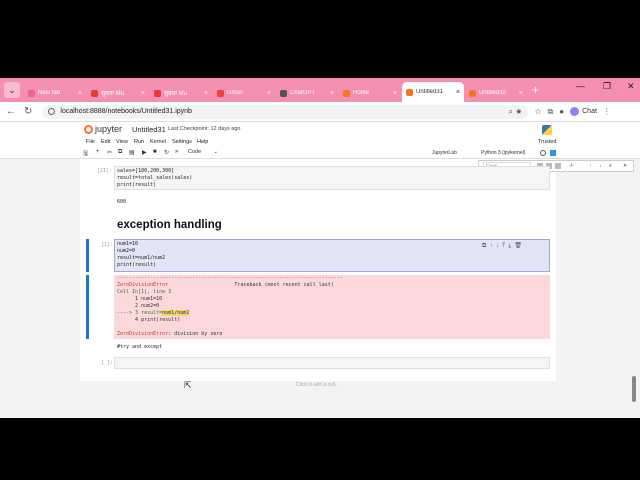  What do you see at coordinates (607, 86) in the screenshot?
I see `maximize-icon: ❐` at bounding box center [607, 86].